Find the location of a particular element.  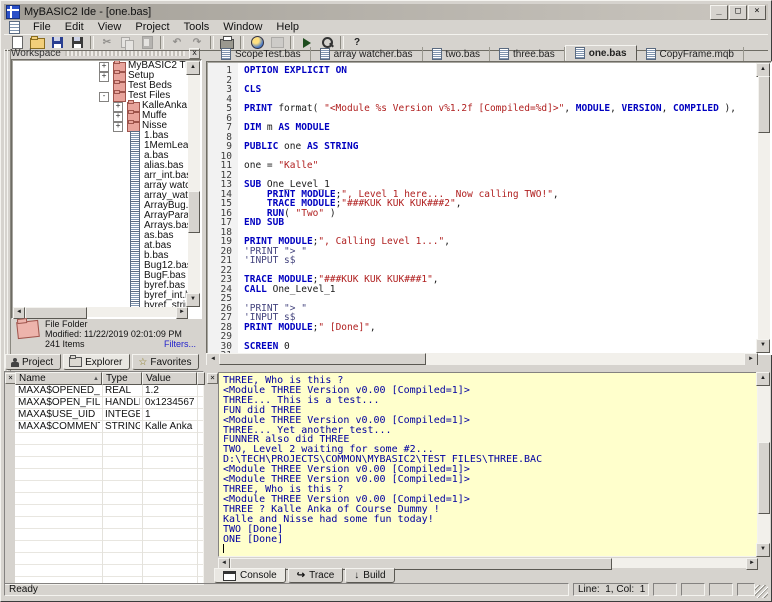

tab-trace: ↪ Trace is located at coordinates (315, 575).